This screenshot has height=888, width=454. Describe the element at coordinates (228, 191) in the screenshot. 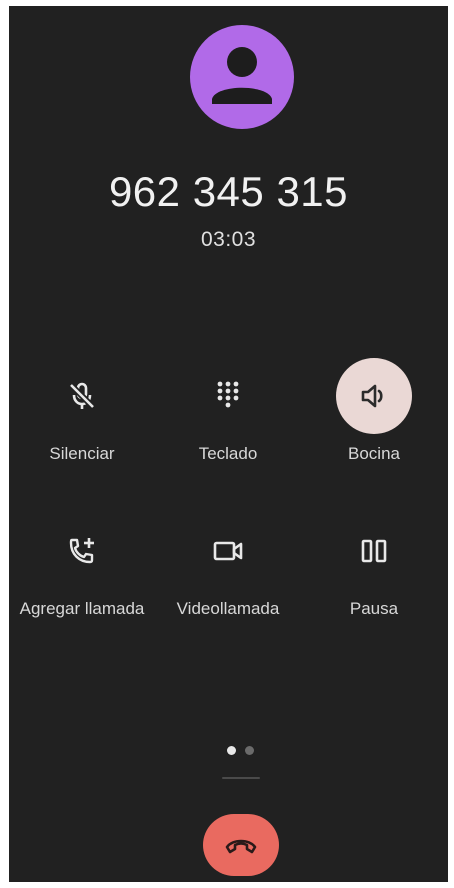

I see `phone-number: 962 345 315` at that location.